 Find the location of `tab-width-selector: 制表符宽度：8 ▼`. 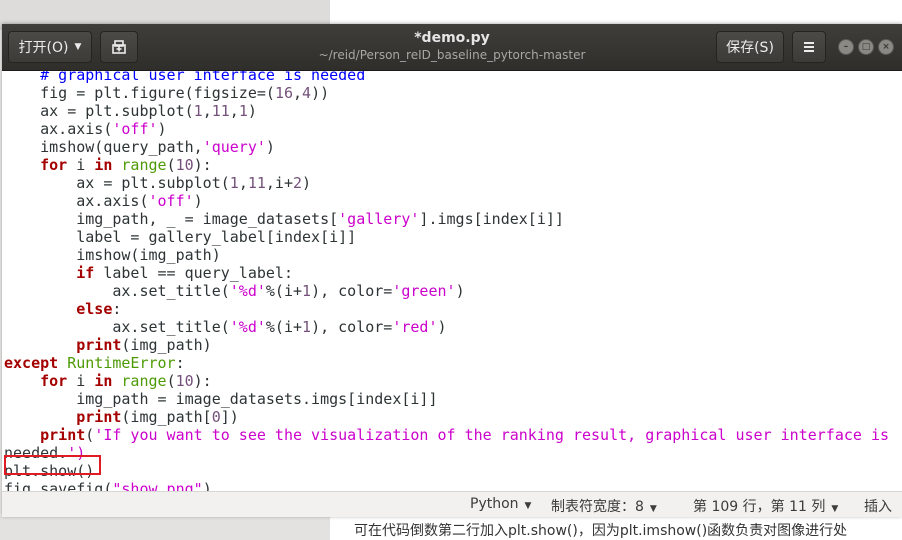

tab-width-selector: 制表符宽度：8 ▼ is located at coordinates (604, 506).